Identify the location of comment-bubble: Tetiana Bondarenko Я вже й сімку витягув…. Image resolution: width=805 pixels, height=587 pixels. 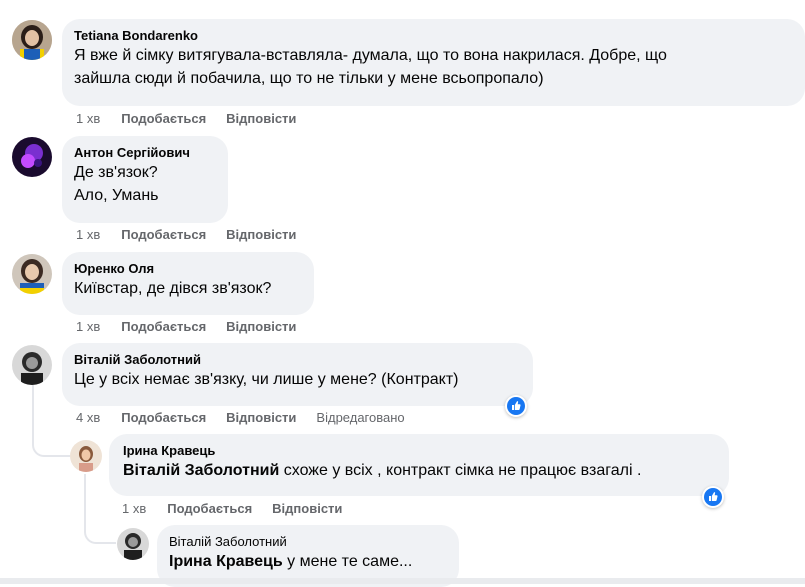
(433, 62).